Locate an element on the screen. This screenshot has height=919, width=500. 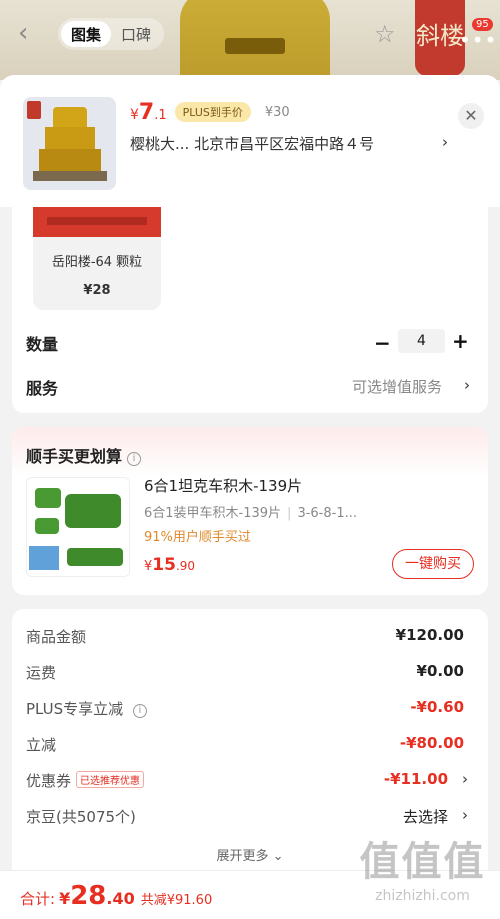
variant-price: ¥28 is located at coordinates (97, 290).